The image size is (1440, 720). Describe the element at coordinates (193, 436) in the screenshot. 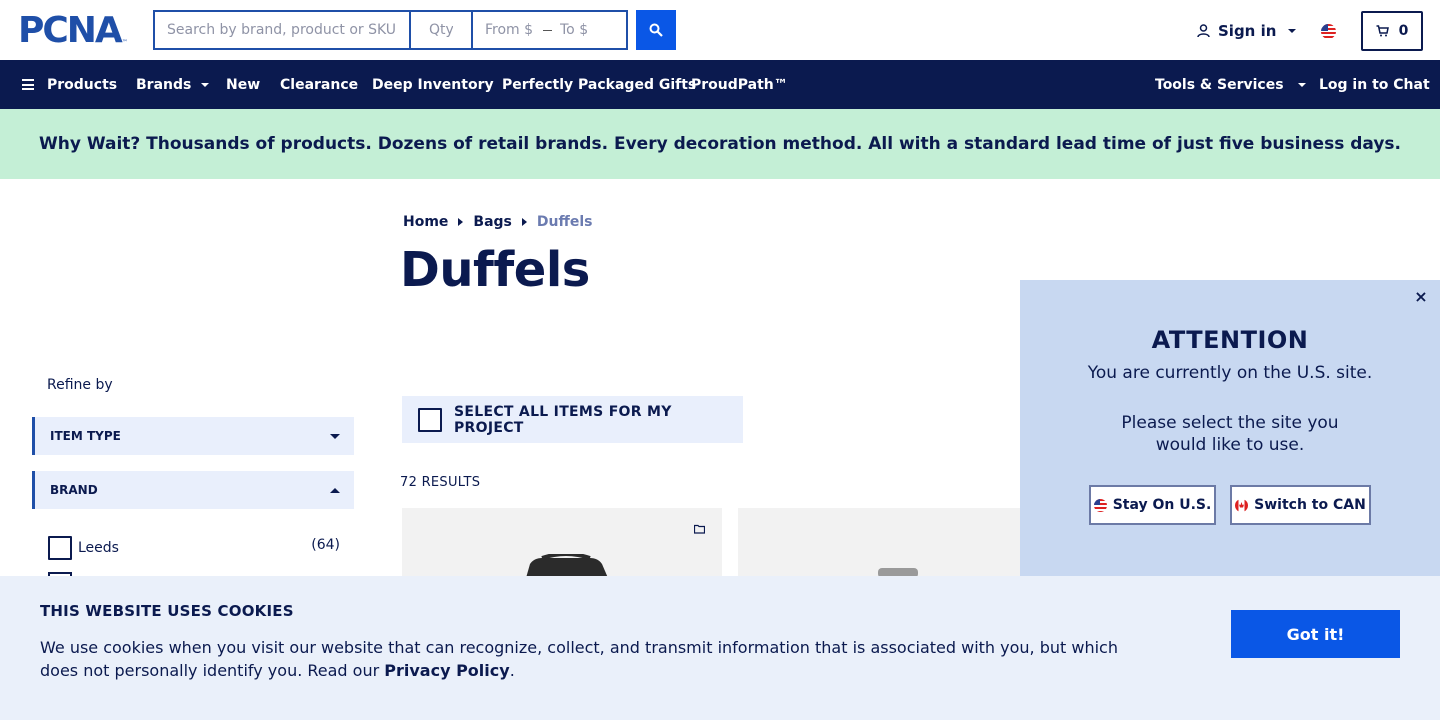

I see `facet-item-type: ITEM TYPE` at that location.